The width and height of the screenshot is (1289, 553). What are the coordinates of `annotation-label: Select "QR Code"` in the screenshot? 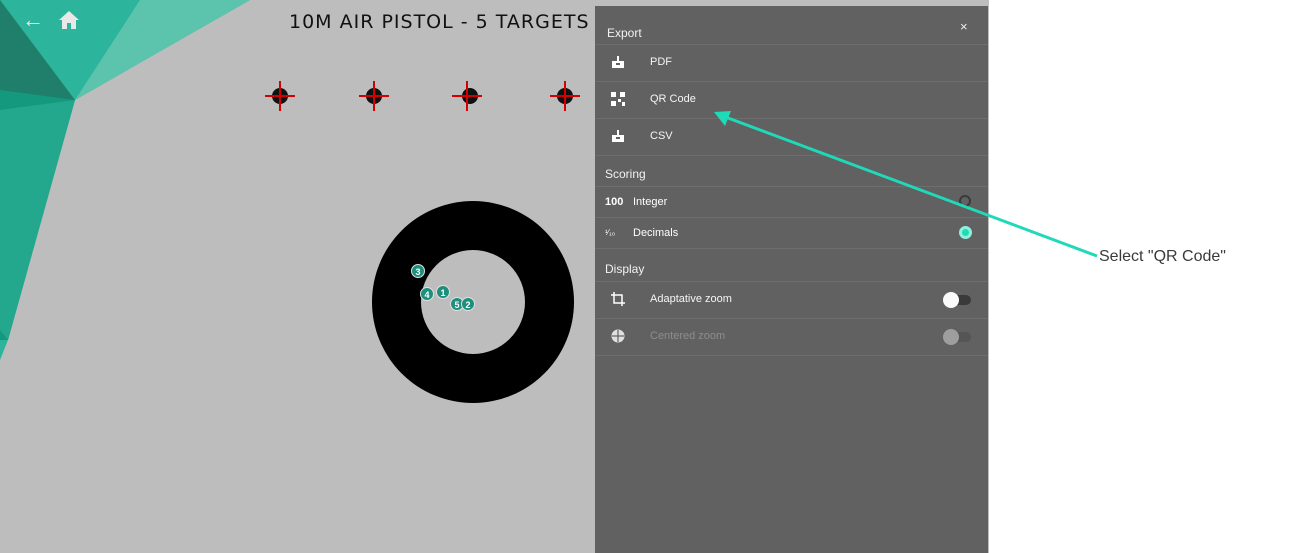 It's located at (1162, 256).